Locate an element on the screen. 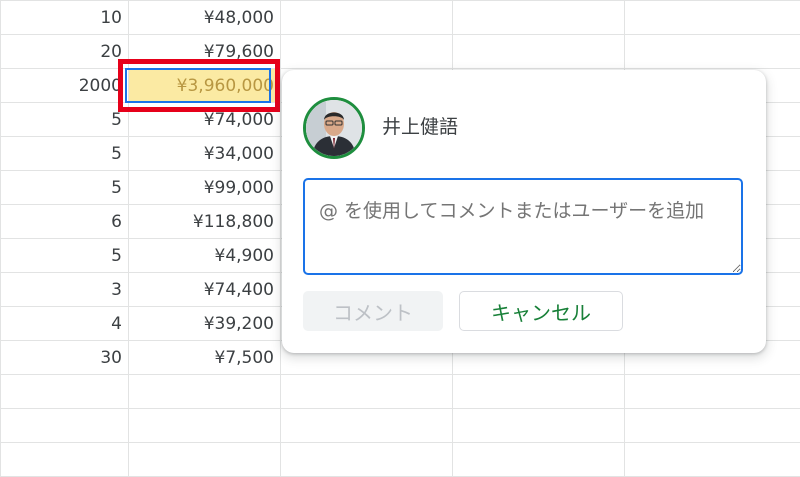 Image resolution: width=800 pixels, height=477 pixels. amount-cell: ¥7,500 is located at coordinates (205, 358).